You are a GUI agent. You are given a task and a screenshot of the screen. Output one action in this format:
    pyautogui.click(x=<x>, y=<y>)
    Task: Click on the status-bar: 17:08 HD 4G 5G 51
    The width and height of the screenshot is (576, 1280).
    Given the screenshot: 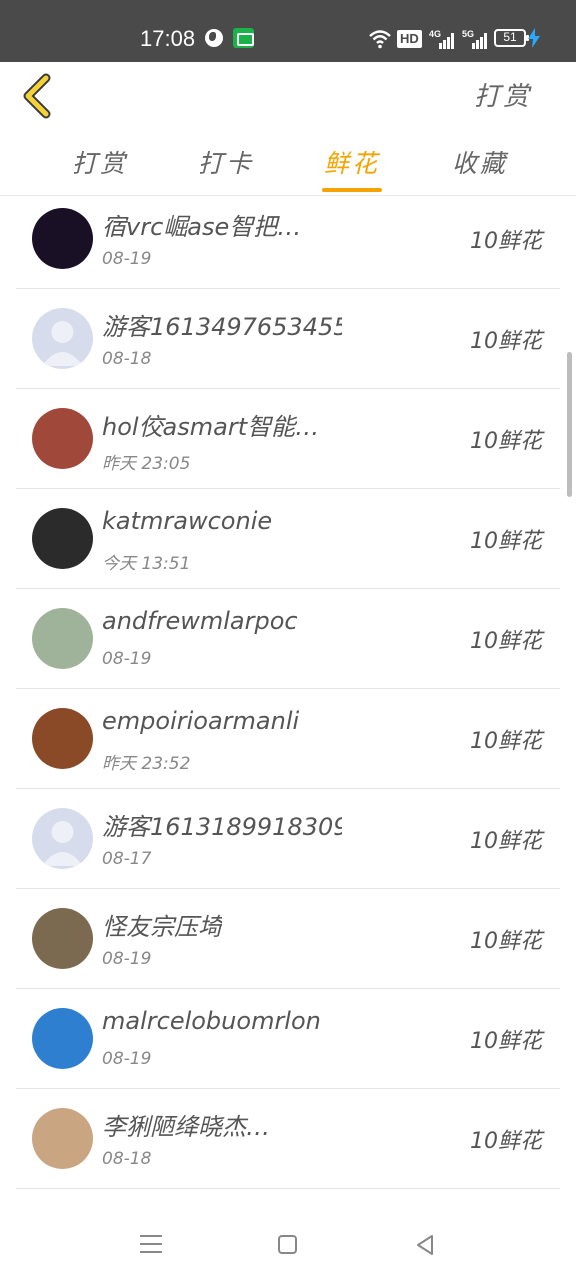 What is the action you would take?
    pyautogui.click(x=288, y=31)
    